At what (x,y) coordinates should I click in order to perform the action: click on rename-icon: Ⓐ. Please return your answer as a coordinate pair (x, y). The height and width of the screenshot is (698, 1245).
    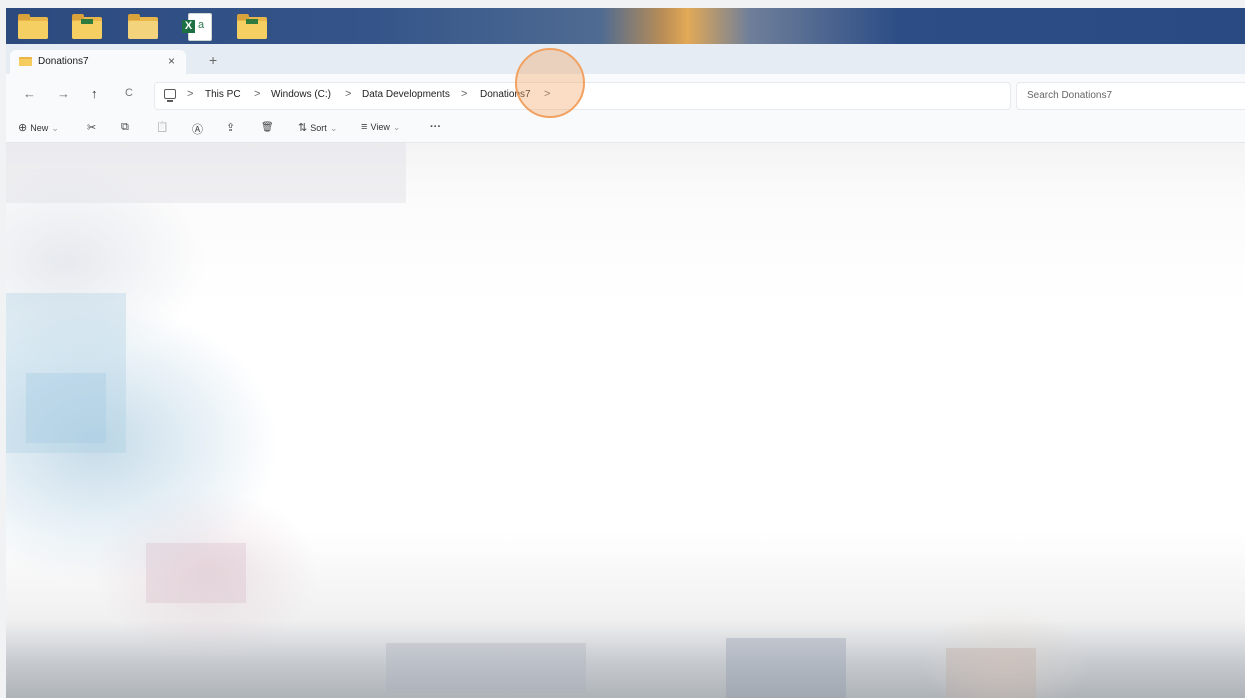
    Looking at the image, I should click on (197, 130).